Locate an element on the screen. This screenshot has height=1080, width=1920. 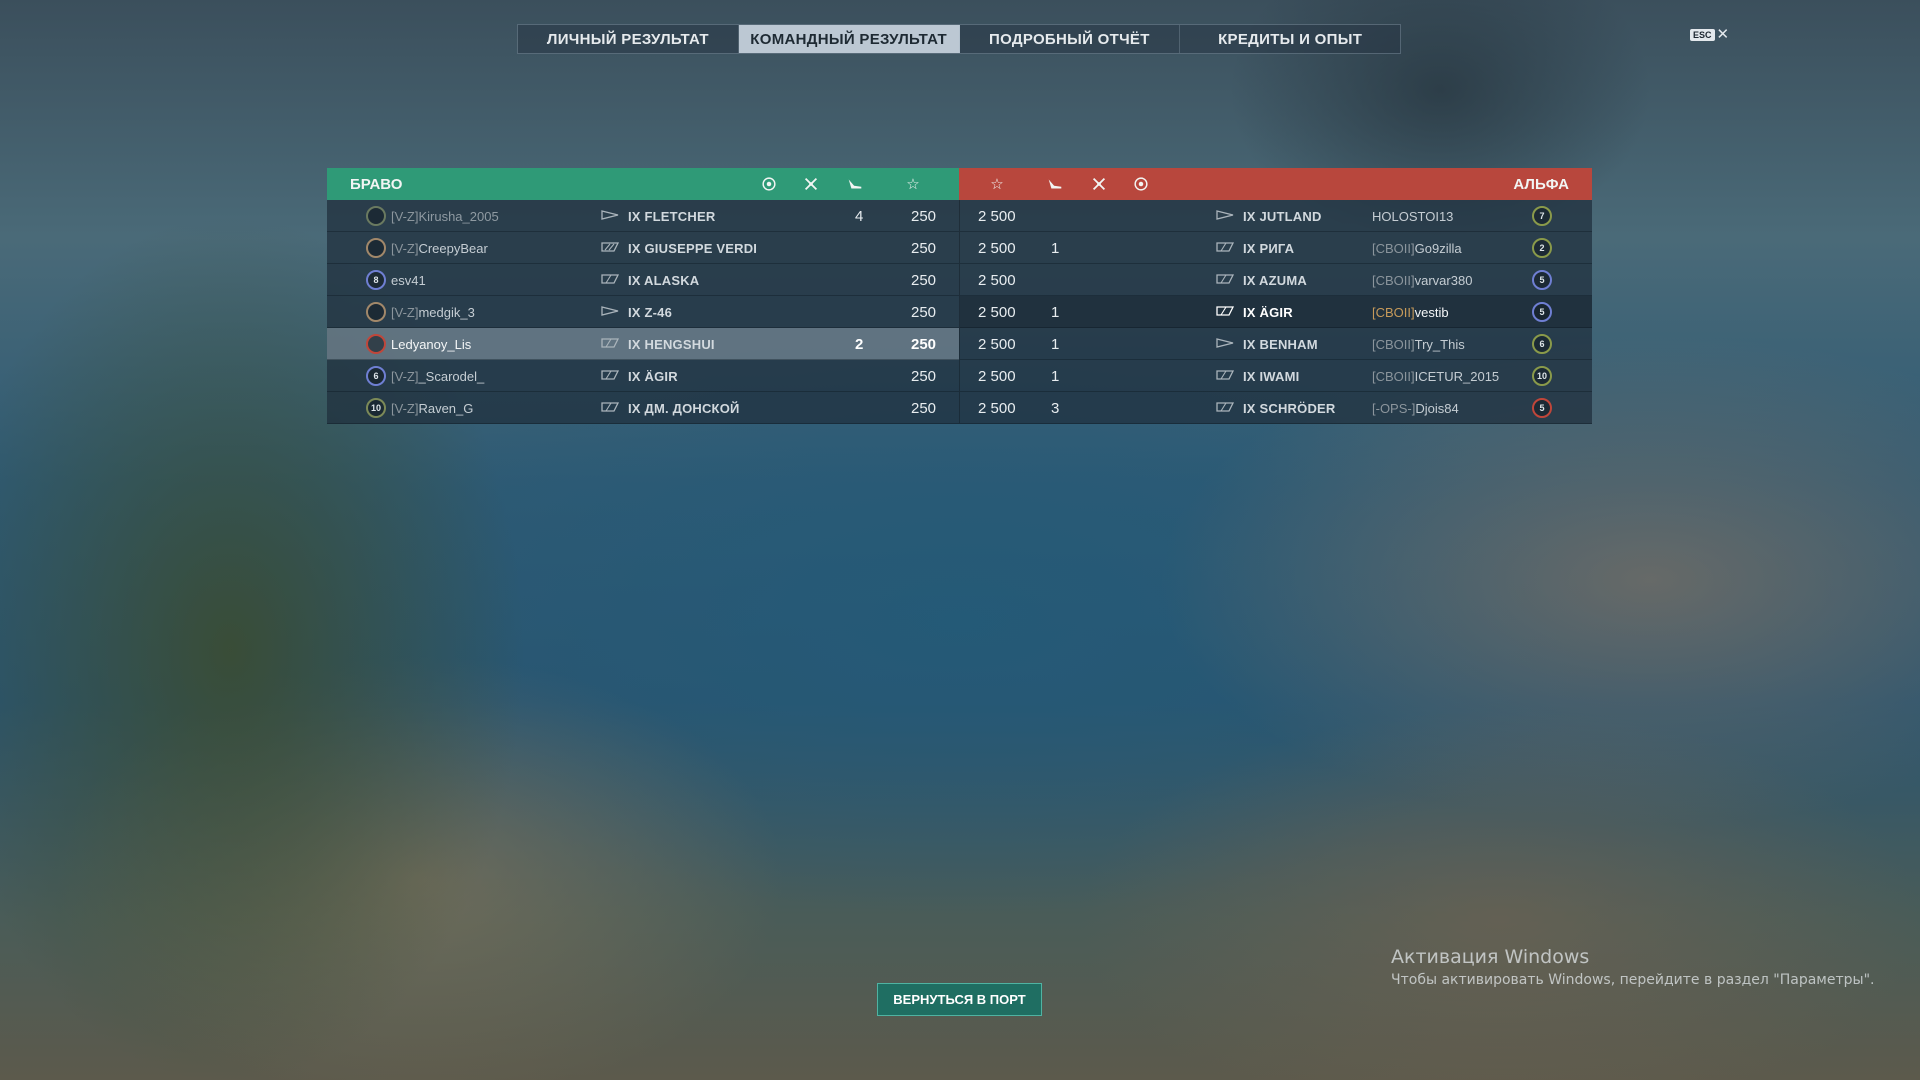
player-row: 6 [V-Z] _Scarodel_ IX ÄGIR 250 is located at coordinates (643, 376).